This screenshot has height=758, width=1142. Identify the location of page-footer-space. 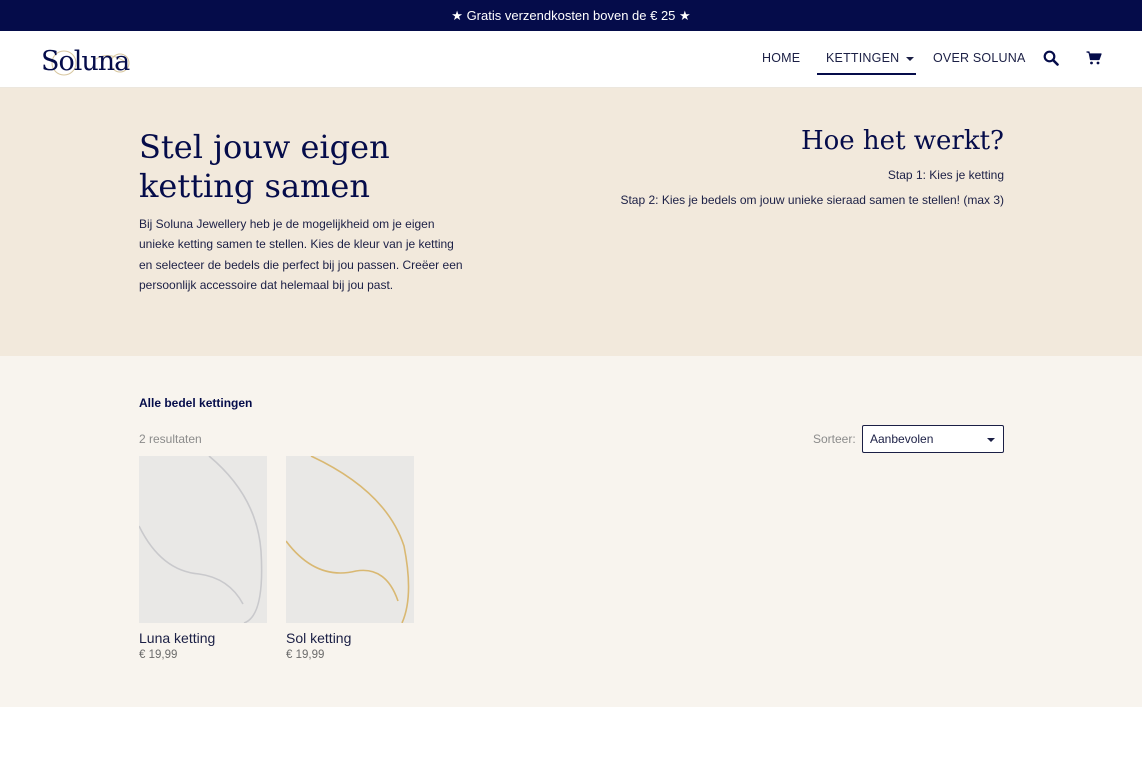
(571, 732).